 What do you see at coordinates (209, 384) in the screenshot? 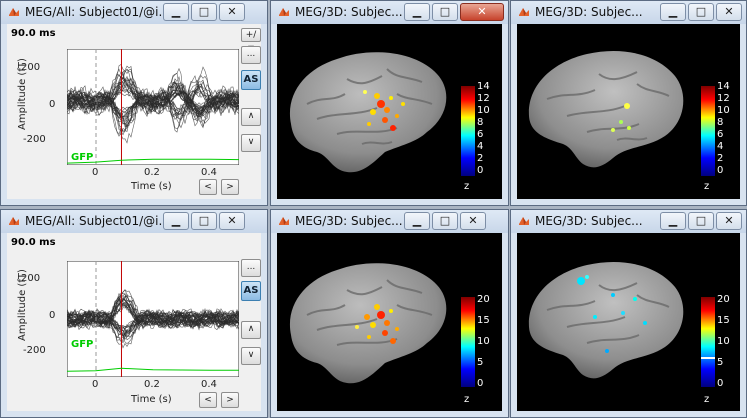
I see `x-tick-04: 0.4` at bounding box center [209, 384].